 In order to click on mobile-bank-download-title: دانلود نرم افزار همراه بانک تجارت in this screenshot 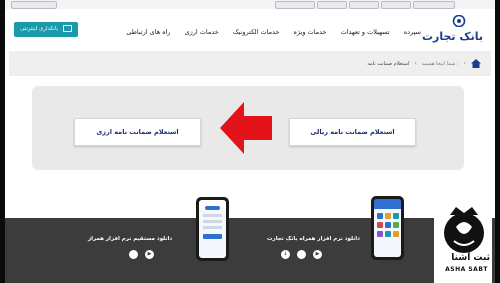, I will do `click(314, 239)`.